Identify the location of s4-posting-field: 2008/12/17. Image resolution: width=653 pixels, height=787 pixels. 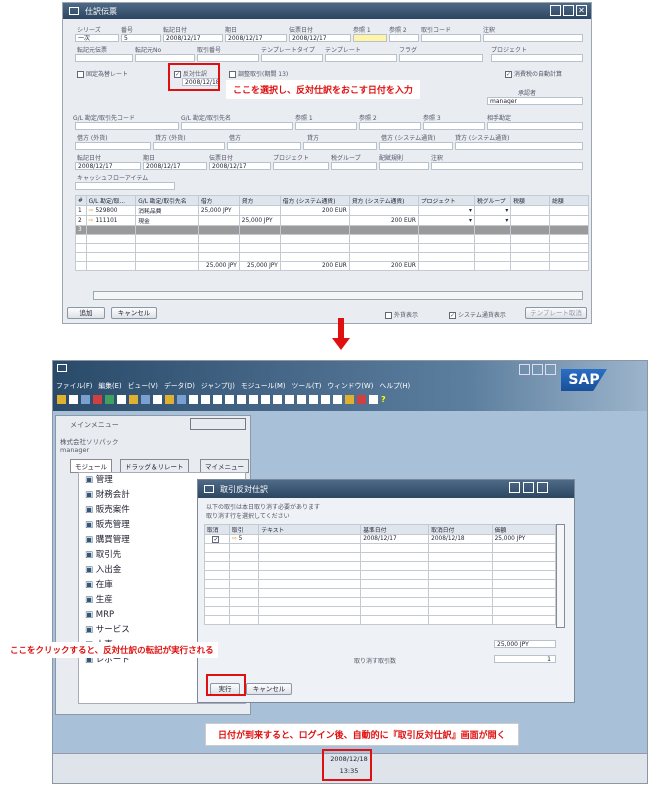
(108, 166).